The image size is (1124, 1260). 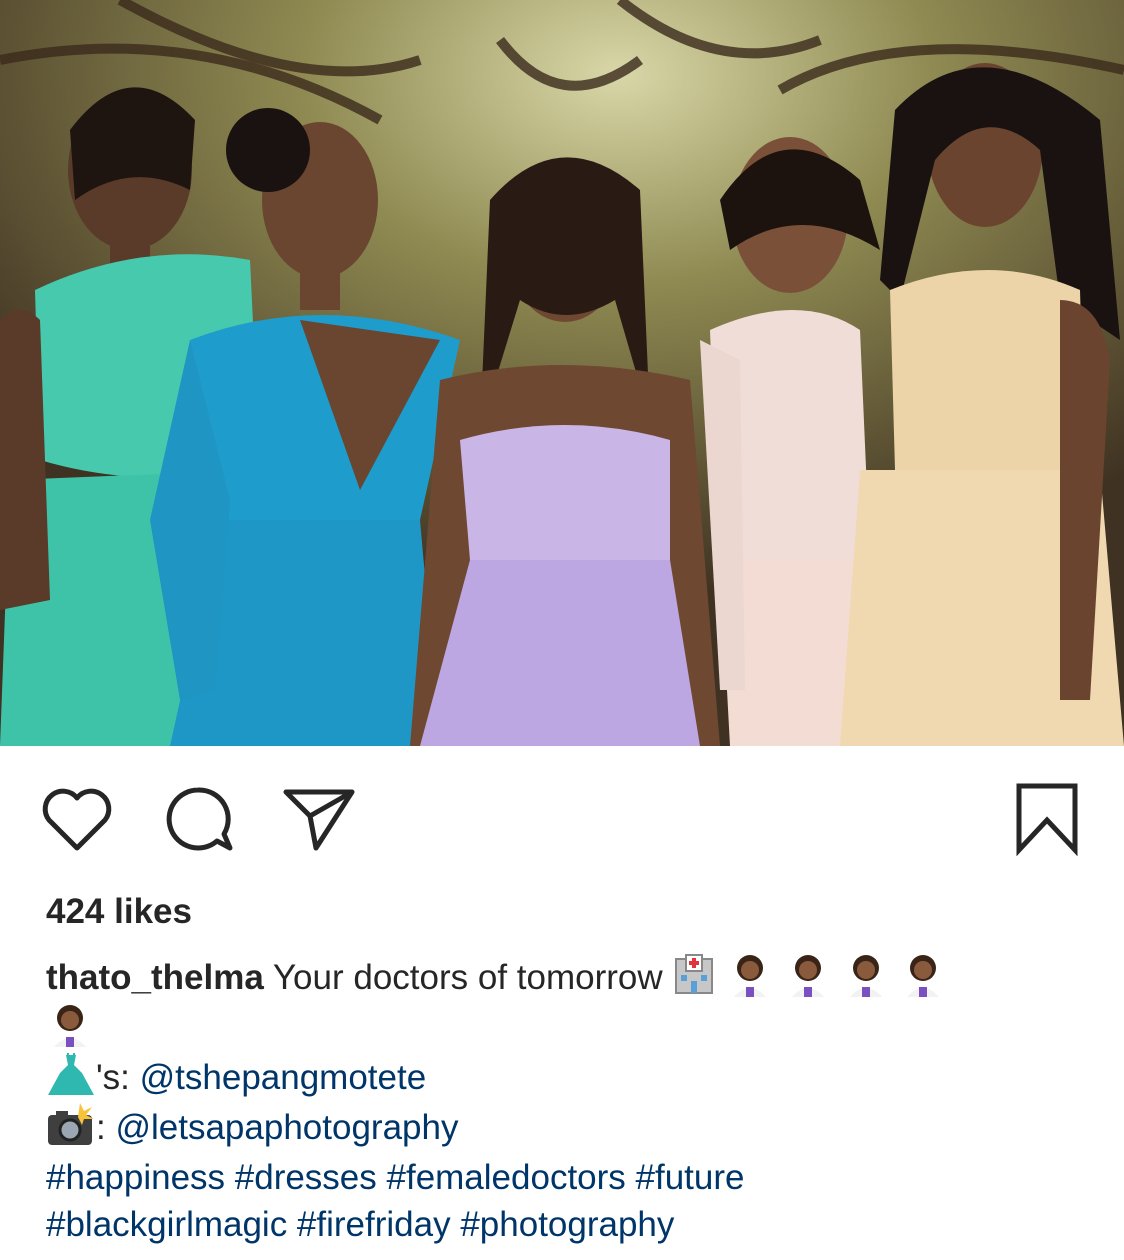 I want to click on dress-mention-link: @tshepangmotete, so click(x=283, y=1077).